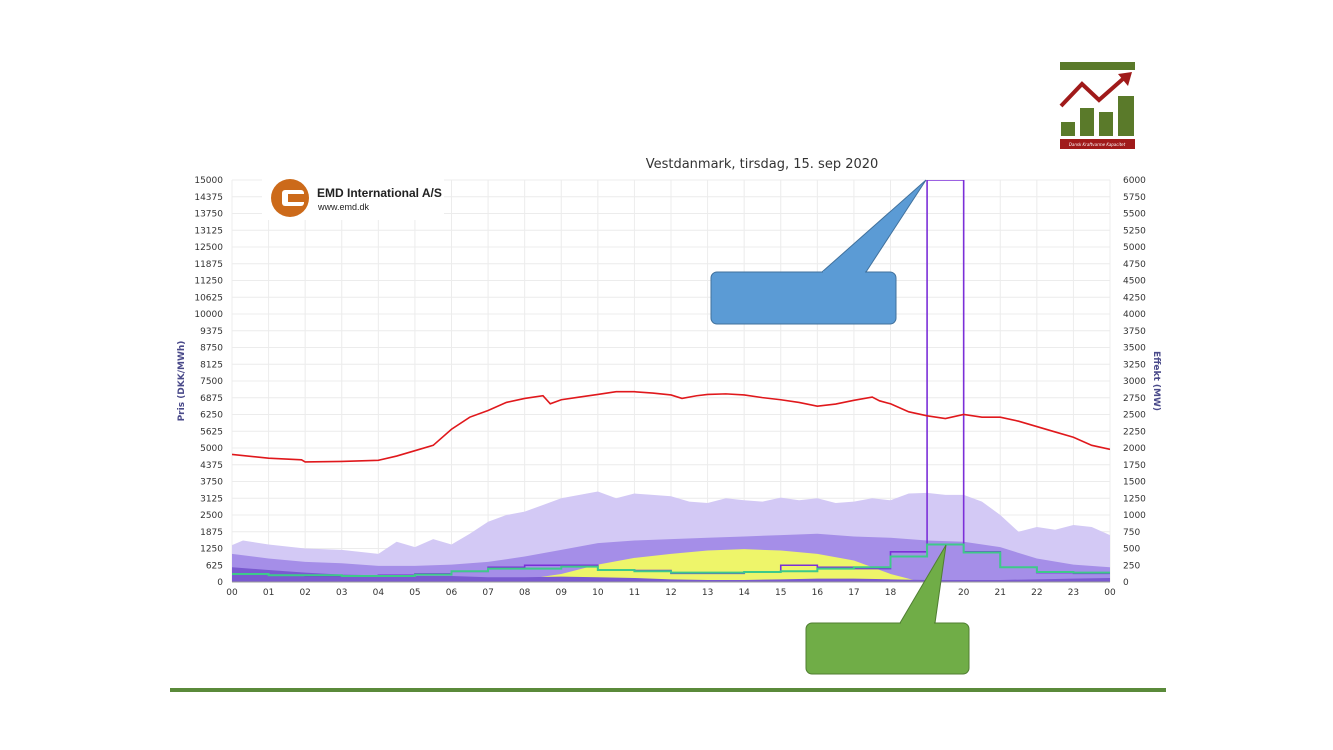  Describe the element at coordinates (887, 648) in the screenshot. I see `green-callout-box` at that location.